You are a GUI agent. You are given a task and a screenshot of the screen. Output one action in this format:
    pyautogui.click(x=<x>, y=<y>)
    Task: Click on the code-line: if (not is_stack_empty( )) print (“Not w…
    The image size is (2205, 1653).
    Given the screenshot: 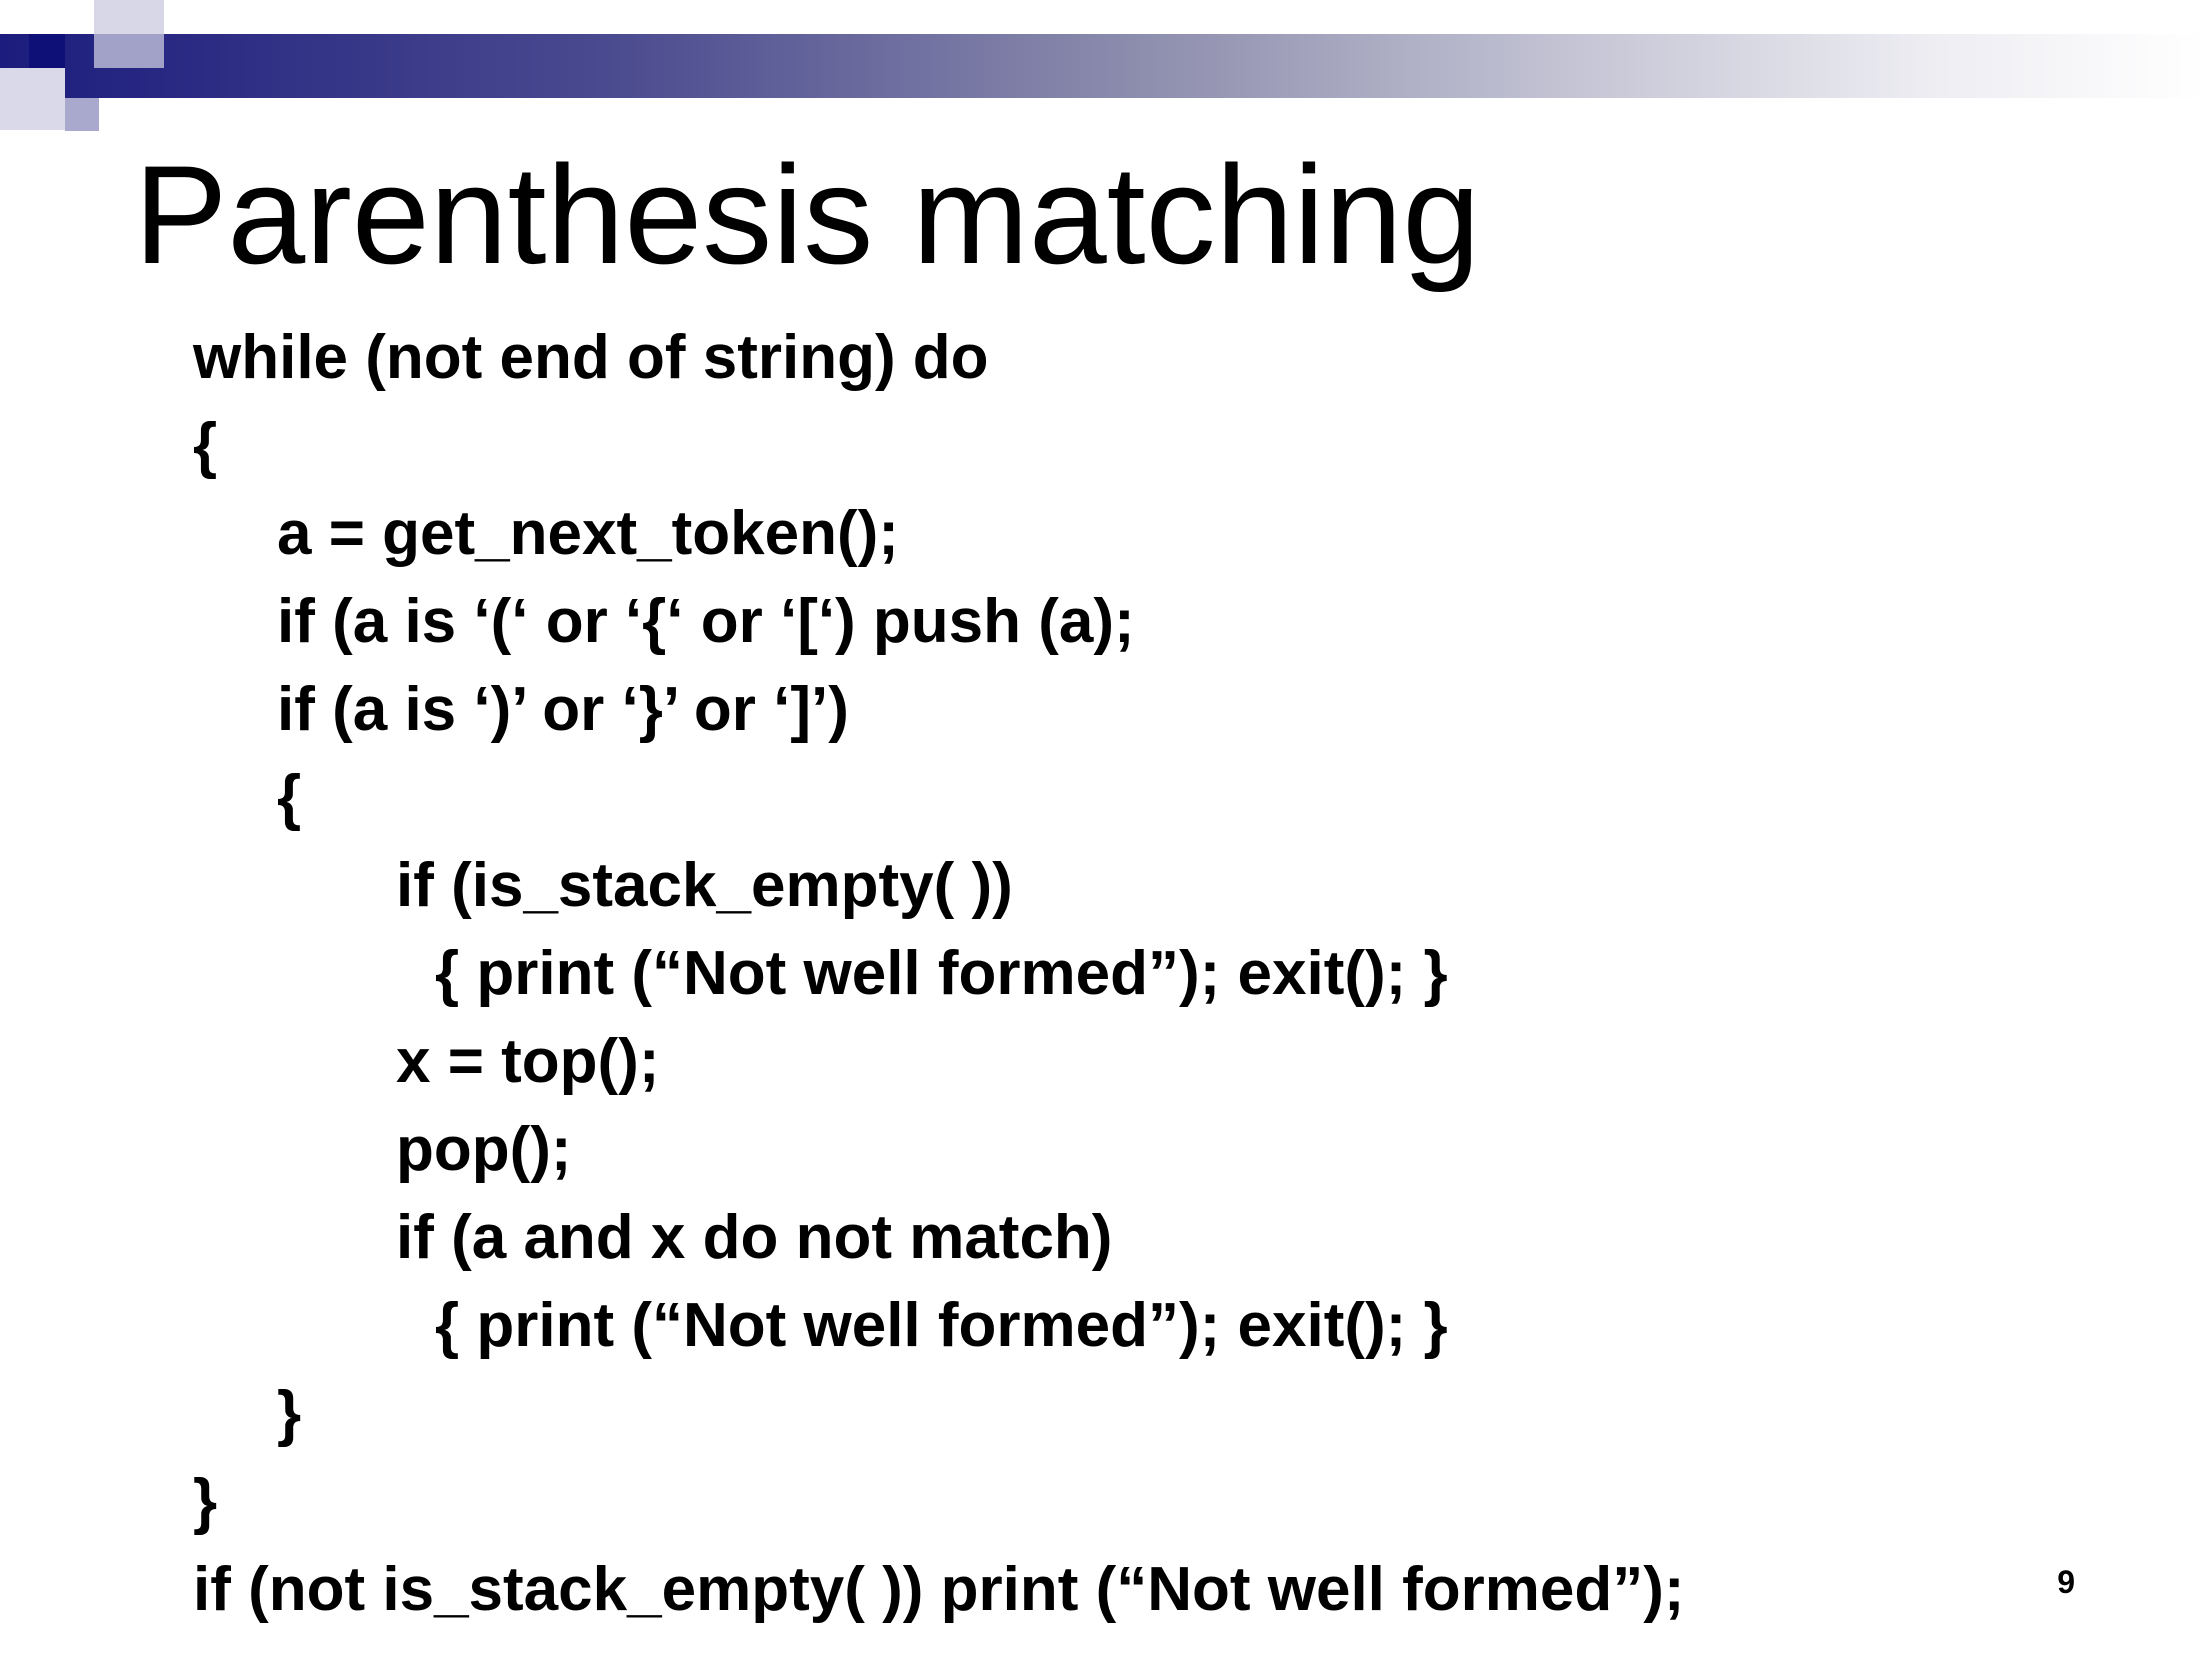 What is the action you would take?
    pyautogui.click(x=939, y=1589)
    